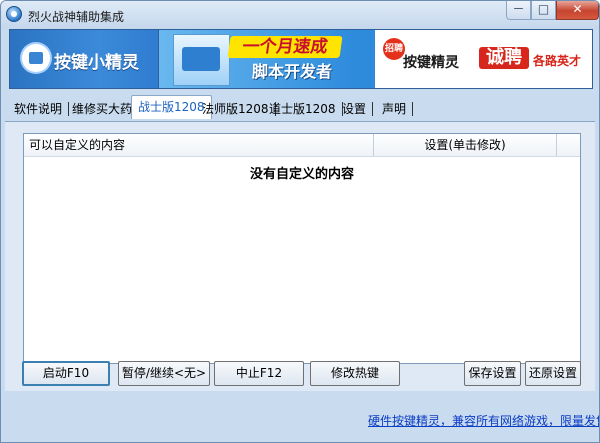 Image resolution: width=600 pixels, height=443 pixels. What do you see at coordinates (543, 10) in the screenshot?
I see `maximize-button: □` at bounding box center [543, 10].